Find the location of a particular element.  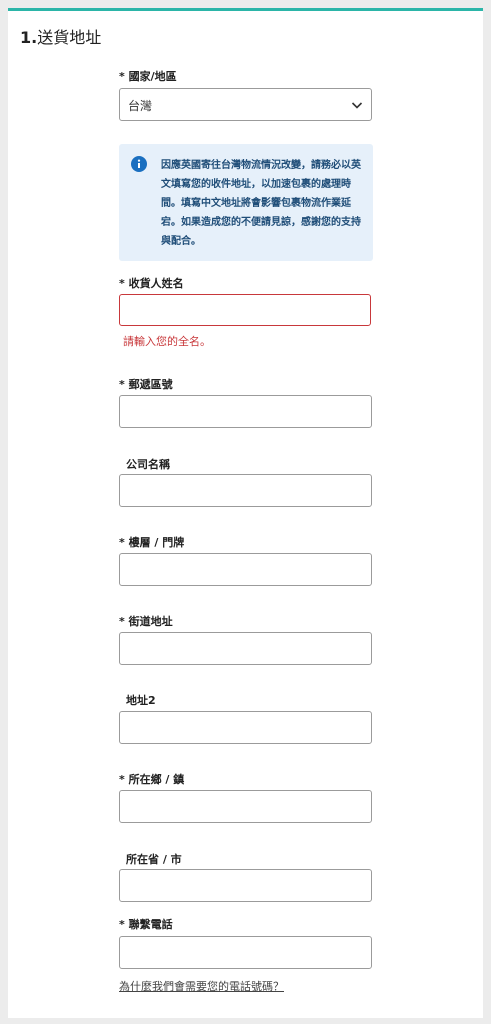

province-label: 所在省 / 市 is located at coordinates (154, 859).